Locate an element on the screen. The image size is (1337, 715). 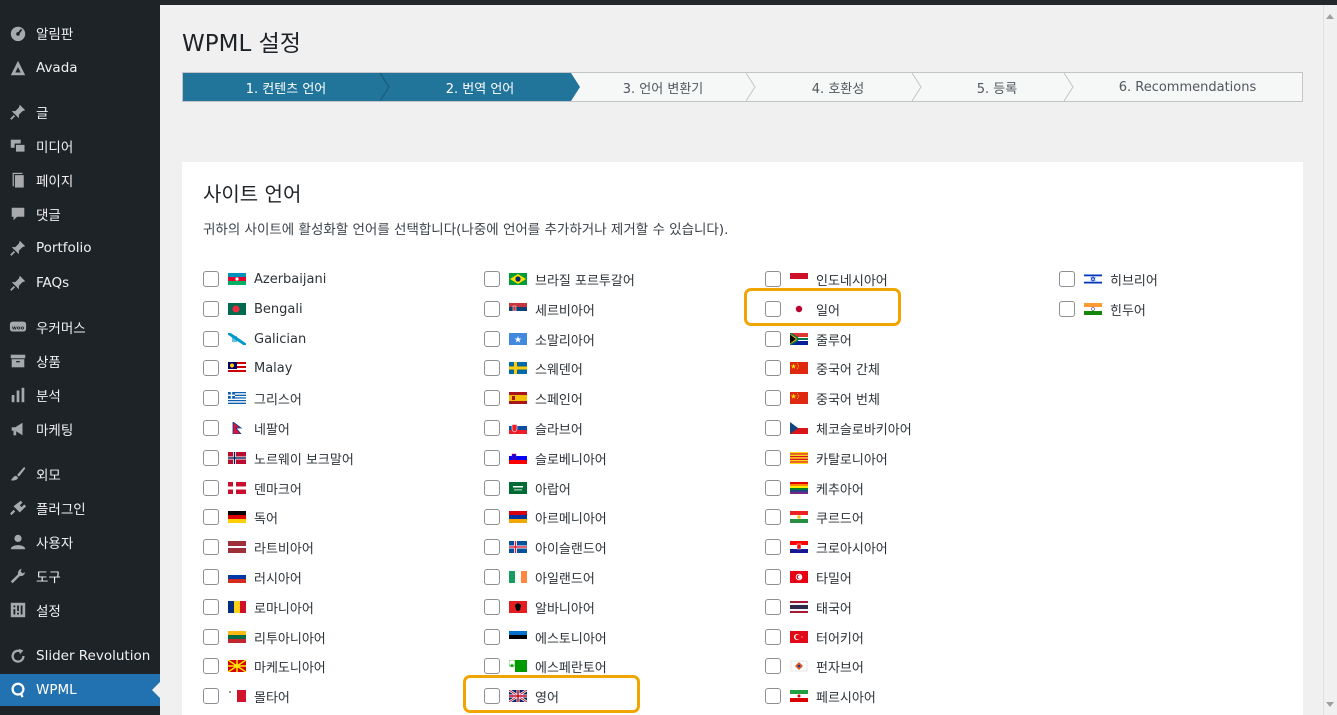
language-option-al: 알바니아어 is located at coordinates (539, 607).